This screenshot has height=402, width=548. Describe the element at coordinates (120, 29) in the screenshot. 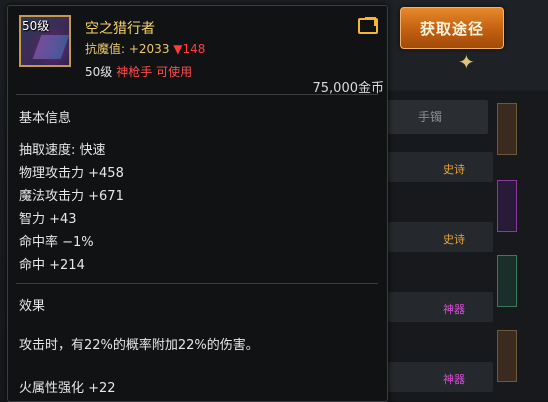

I see `item-name: 空之猎行者` at that location.